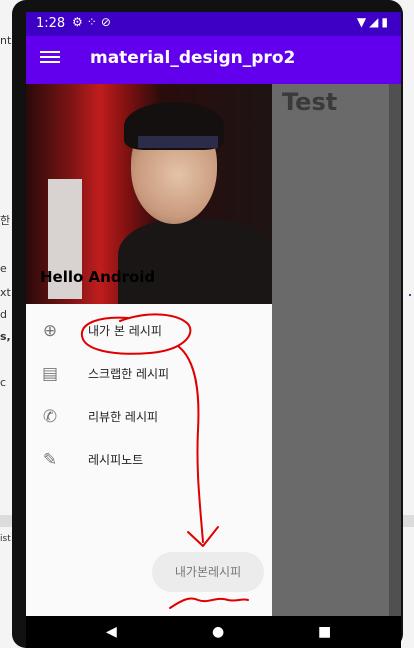 This screenshot has height=648, width=414. What do you see at coordinates (107, 22) in the screenshot?
I see `sync-icon: ⊘` at bounding box center [107, 22].